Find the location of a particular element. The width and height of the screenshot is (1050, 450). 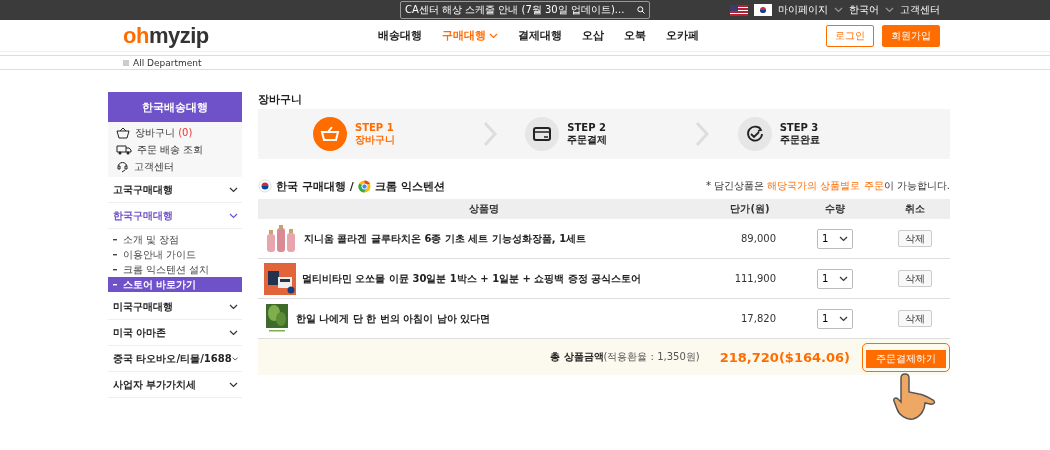

column-header: 수량 is located at coordinates (835, 209).